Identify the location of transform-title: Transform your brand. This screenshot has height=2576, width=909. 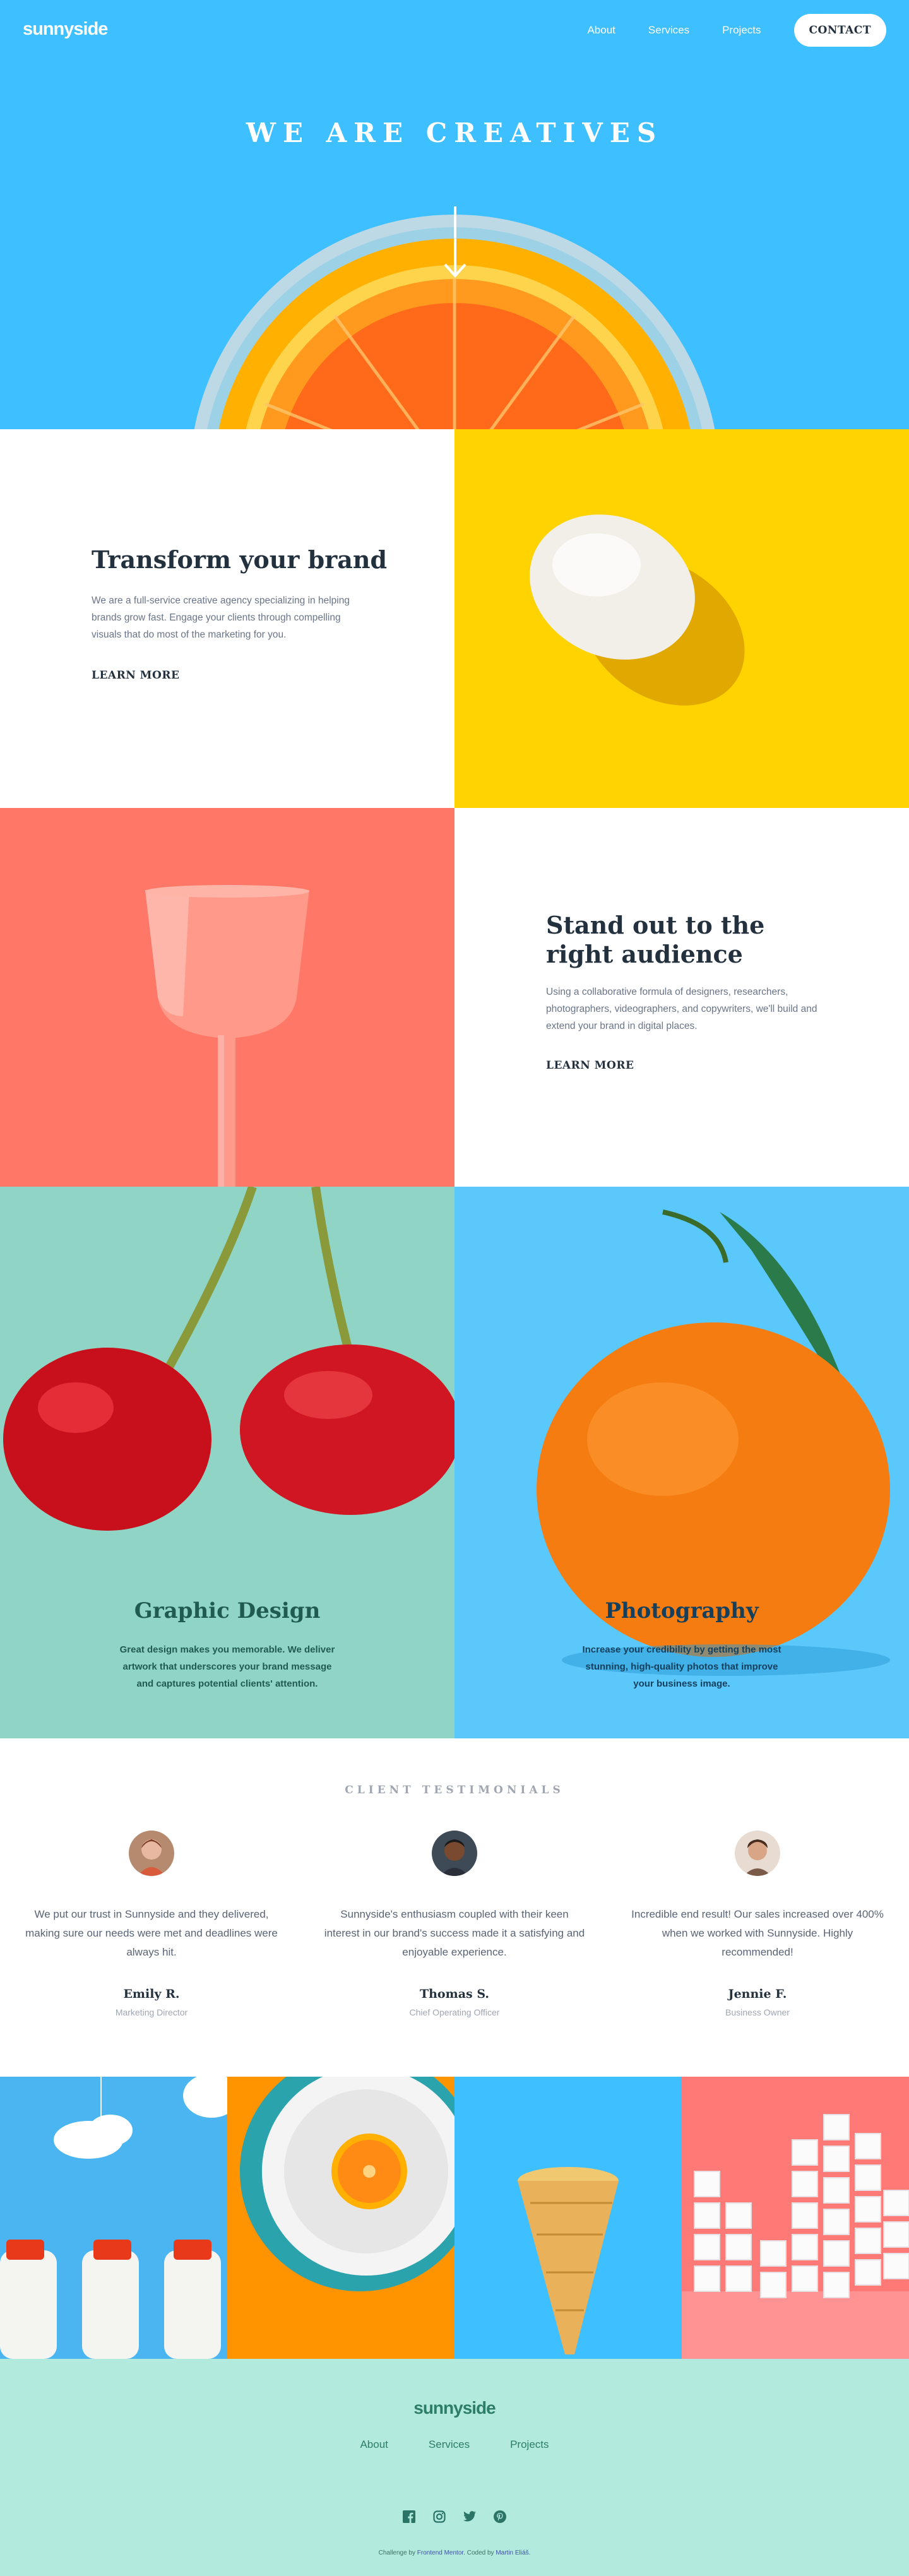
(240, 559).